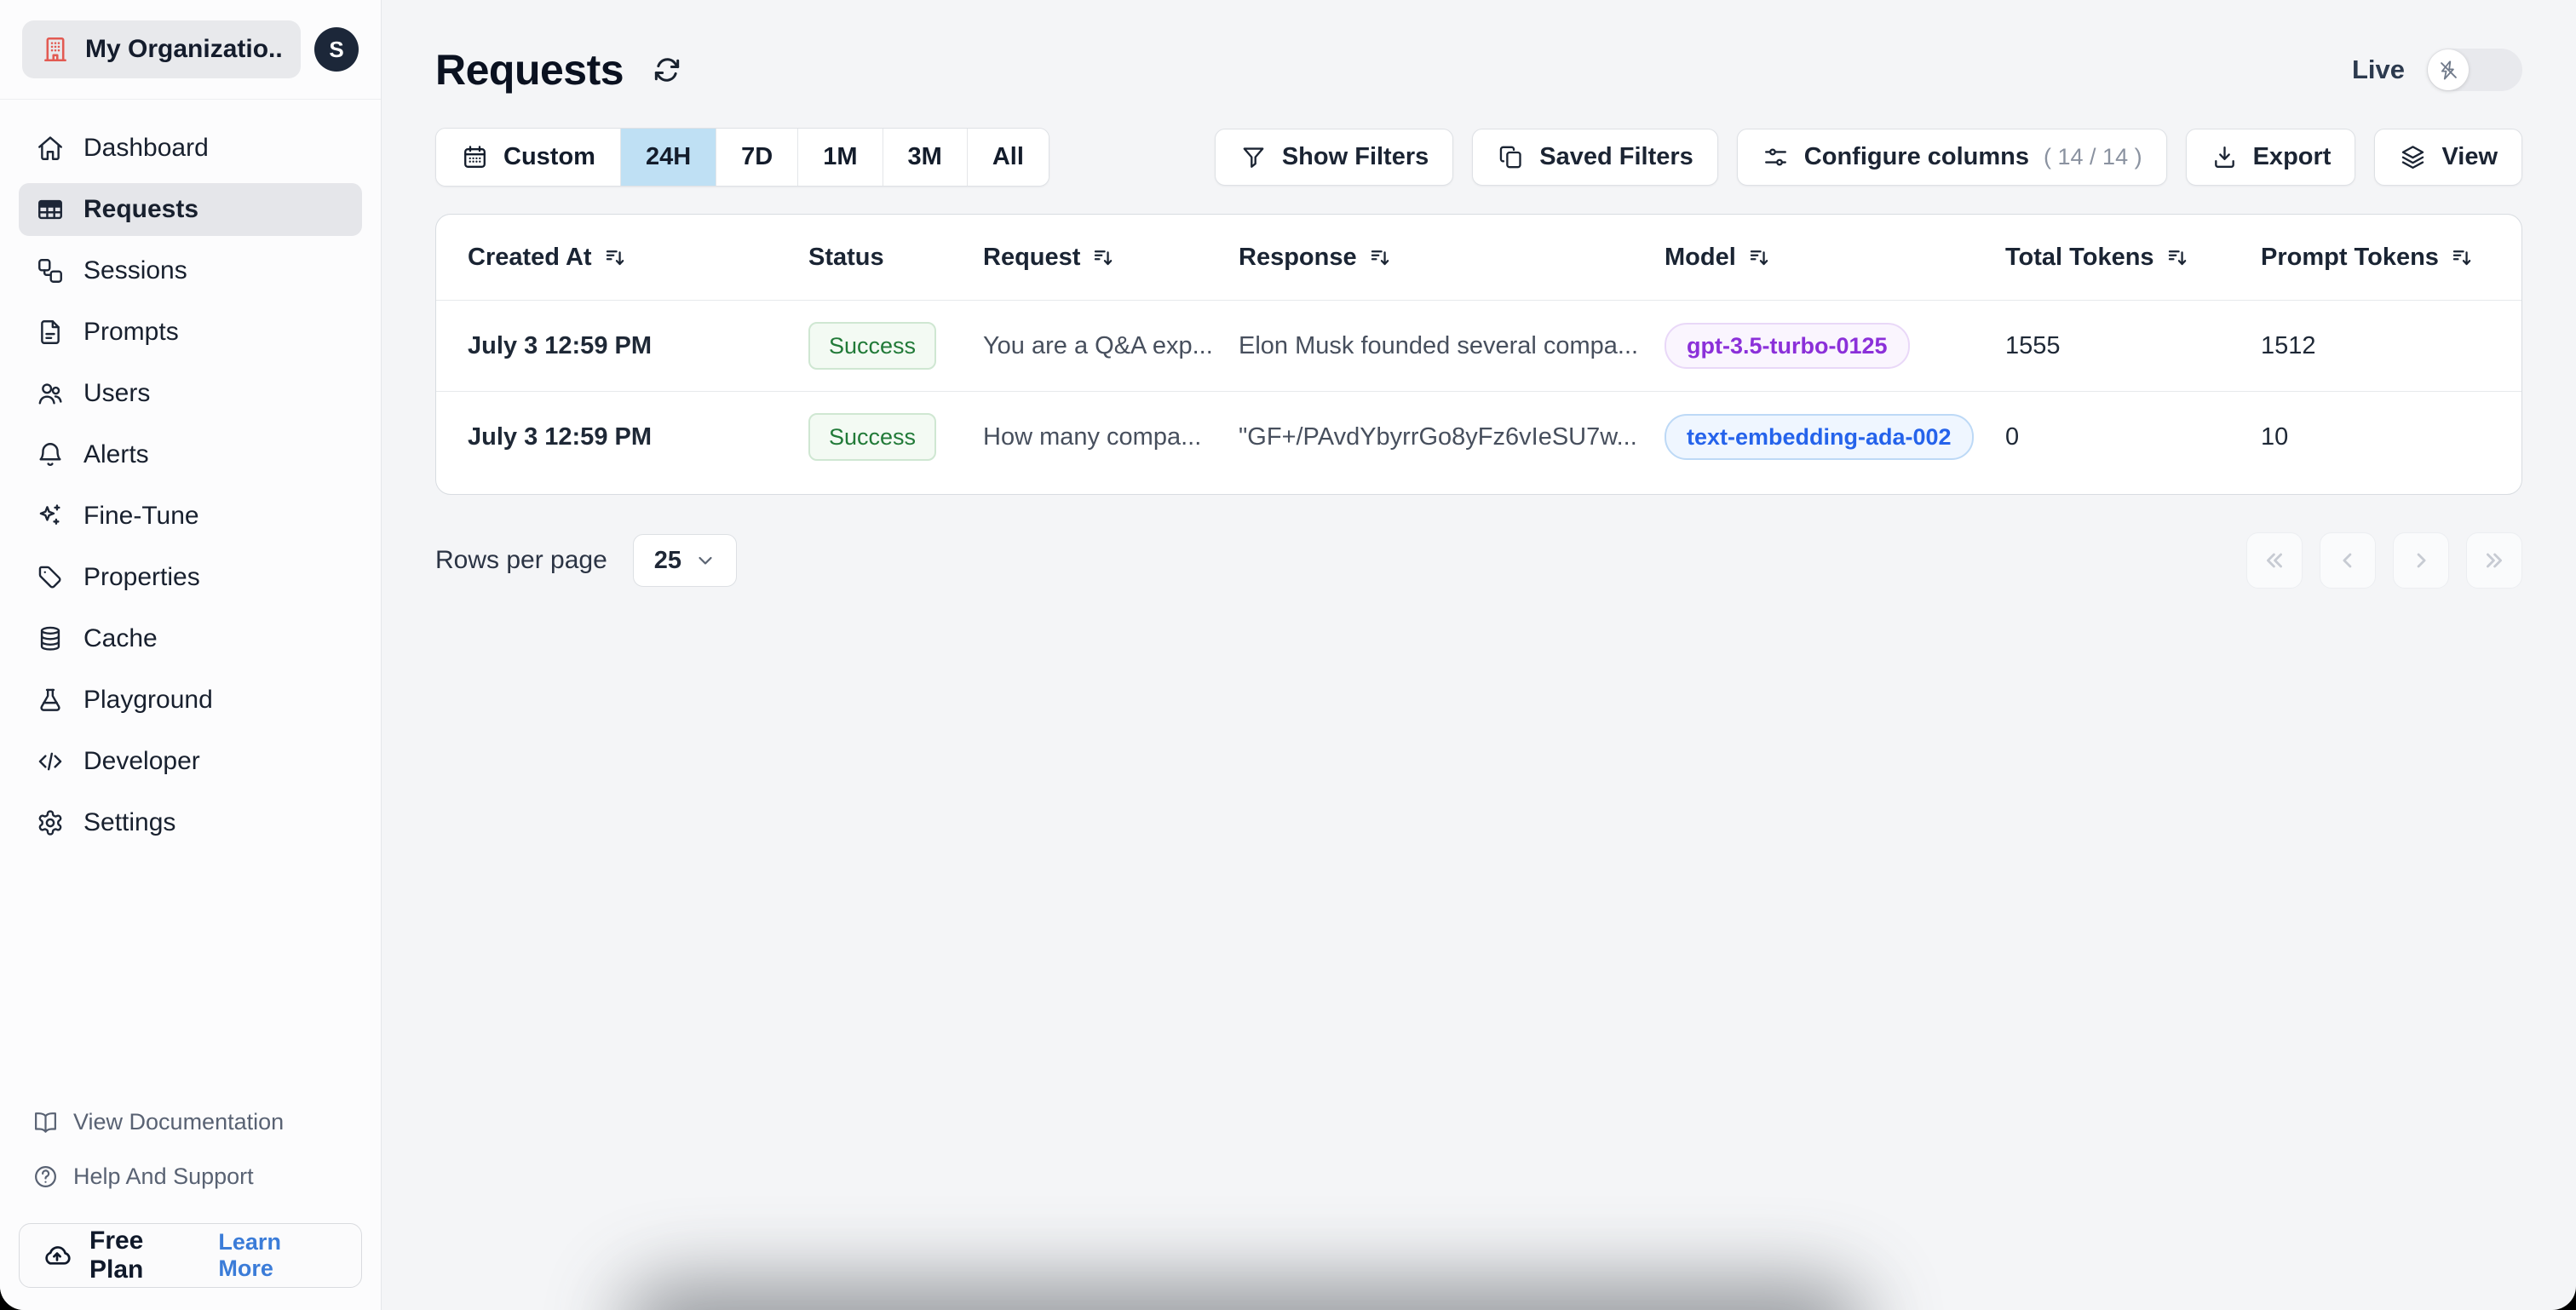  What do you see at coordinates (1820, 437) in the screenshot?
I see `model-badge: text-embedding-ada-002` at bounding box center [1820, 437].